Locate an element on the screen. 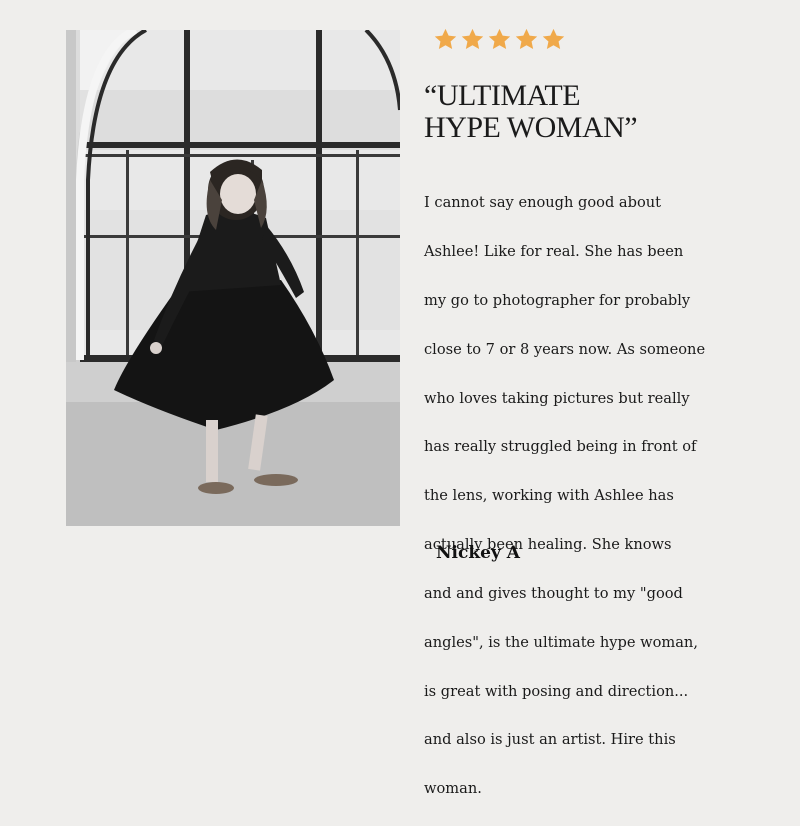  review-body-line: angles", is the ultimate hype woman, is located at coordinates (561, 642).